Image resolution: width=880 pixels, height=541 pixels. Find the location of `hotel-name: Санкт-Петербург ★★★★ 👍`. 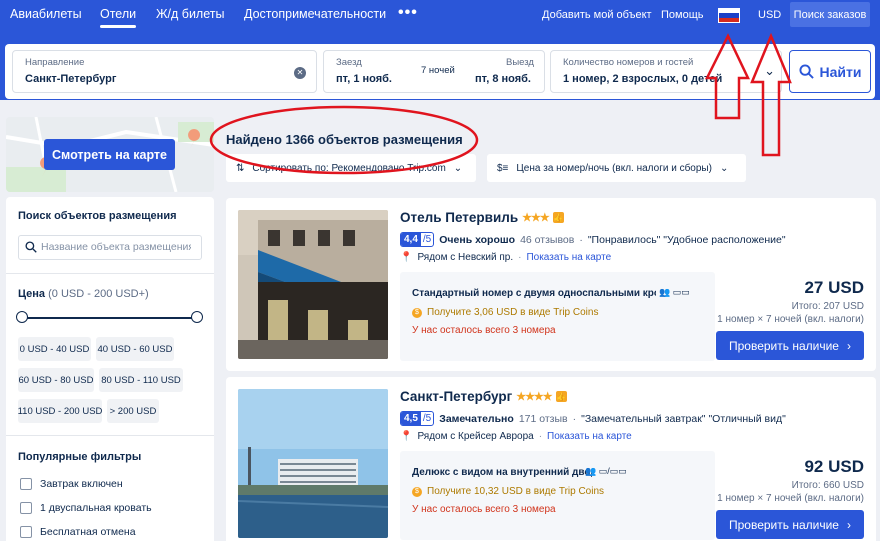

hotel-name: Санкт-Петербург ★★★★ 👍 is located at coordinates (483, 396).